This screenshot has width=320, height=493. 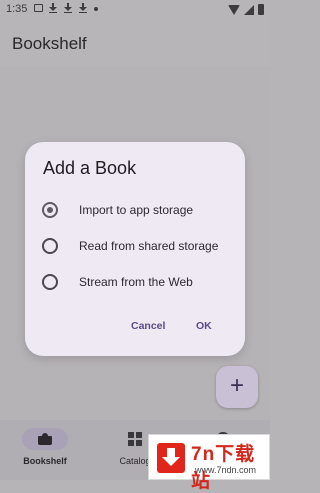 What do you see at coordinates (90, 168) in the screenshot?
I see `dialog-title: Add a Book` at bounding box center [90, 168].